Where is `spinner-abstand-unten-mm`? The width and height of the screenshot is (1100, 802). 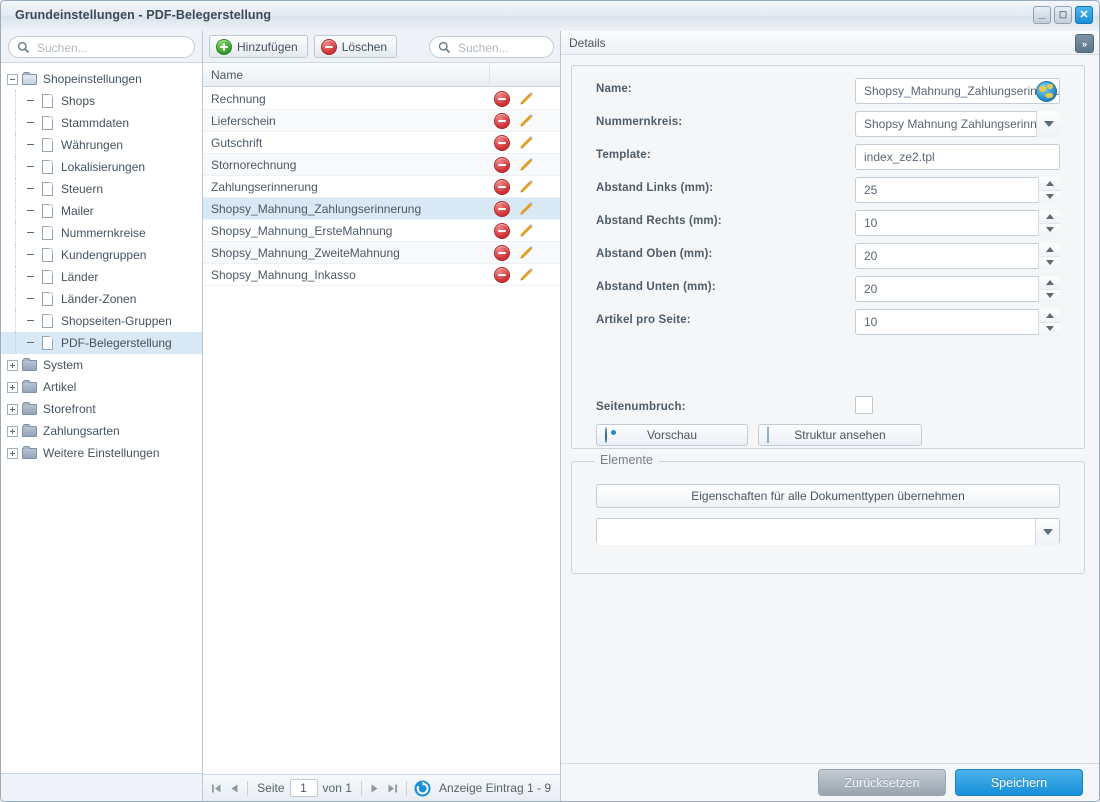 spinner-abstand-unten-mm is located at coordinates (1049, 289).